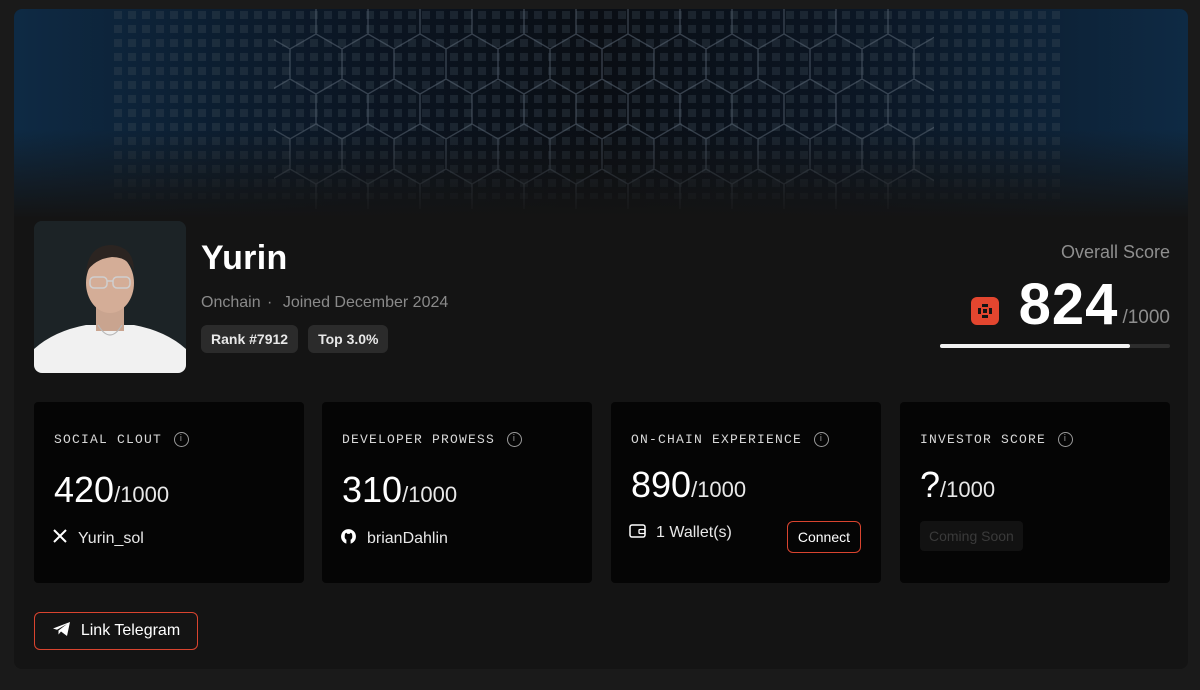 This screenshot has height=690, width=1200. What do you see at coordinates (250, 339) in the screenshot?
I see `rank-badge: Rank #7912` at bounding box center [250, 339].